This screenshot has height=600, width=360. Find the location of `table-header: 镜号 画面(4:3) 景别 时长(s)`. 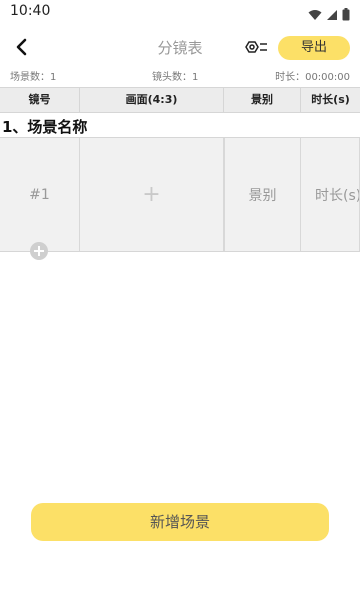

table-header: 镜号 画面(4:3) 景别 时长(s) is located at coordinates (180, 100).